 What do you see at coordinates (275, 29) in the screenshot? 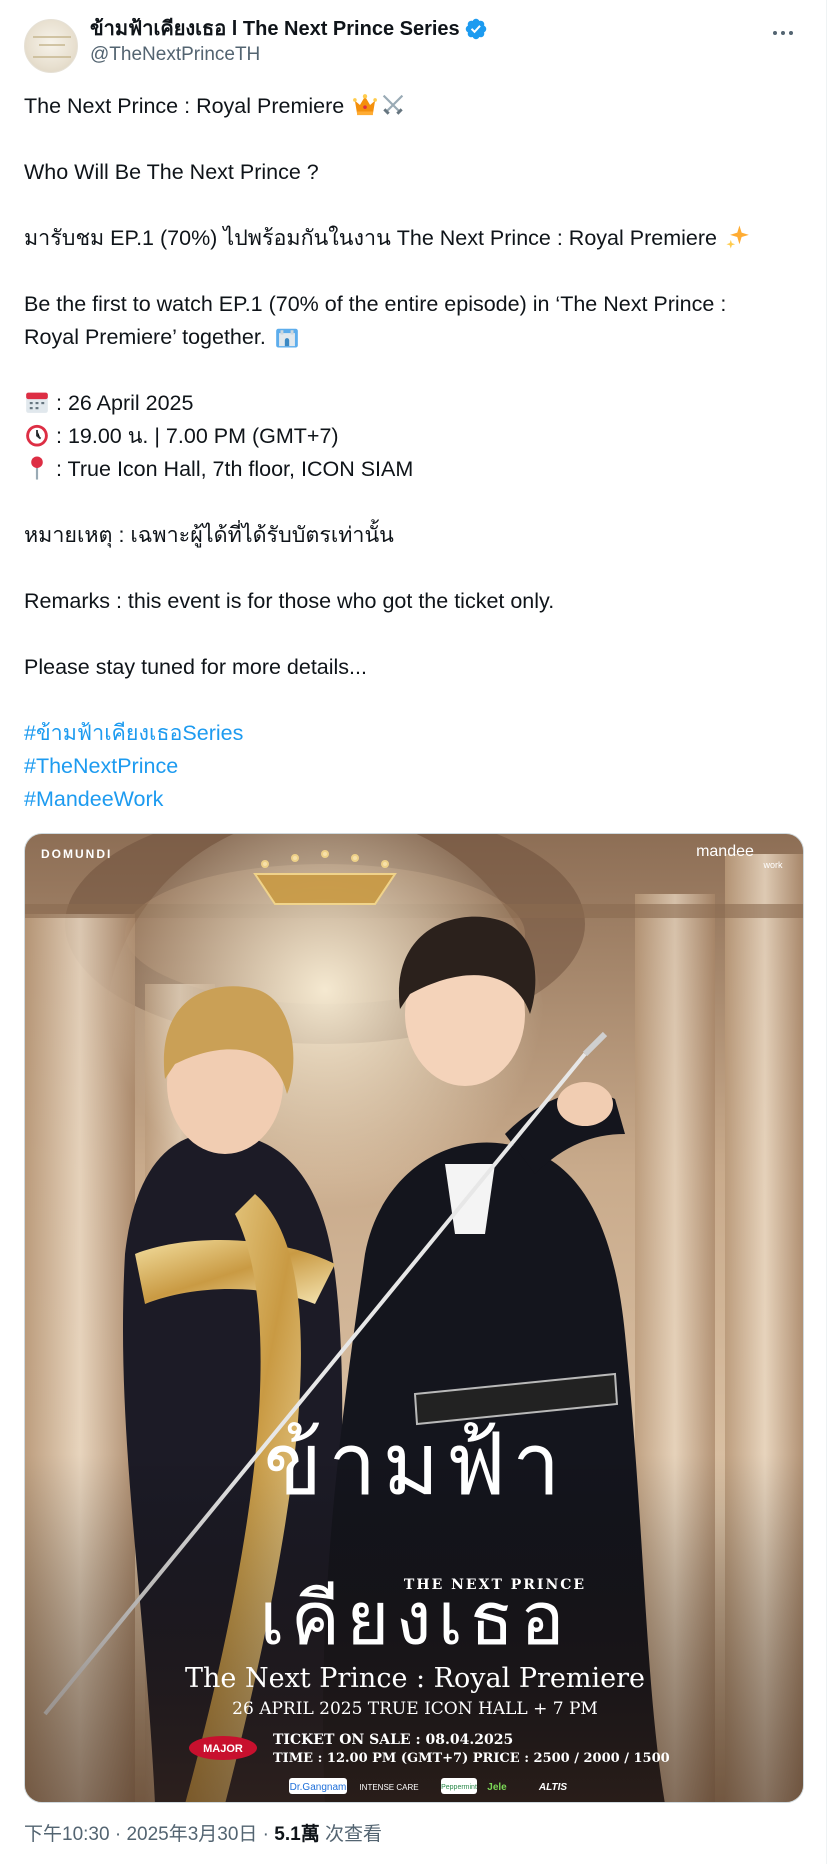
I see `author-display-name: ข้ามฟ้าเคียงเธอ l The Next Prince Series` at bounding box center [275, 29].